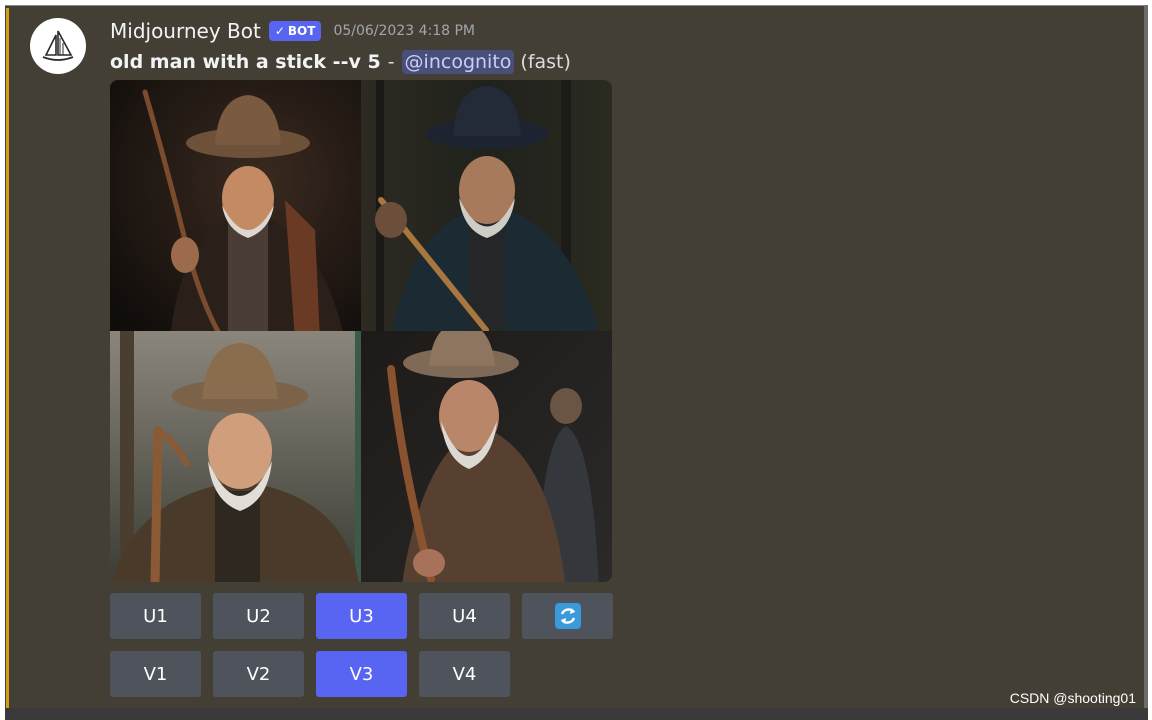 Image resolution: width=1152 pixels, height=720 pixels. I want to click on upscale-button-1: U1, so click(155, 616).